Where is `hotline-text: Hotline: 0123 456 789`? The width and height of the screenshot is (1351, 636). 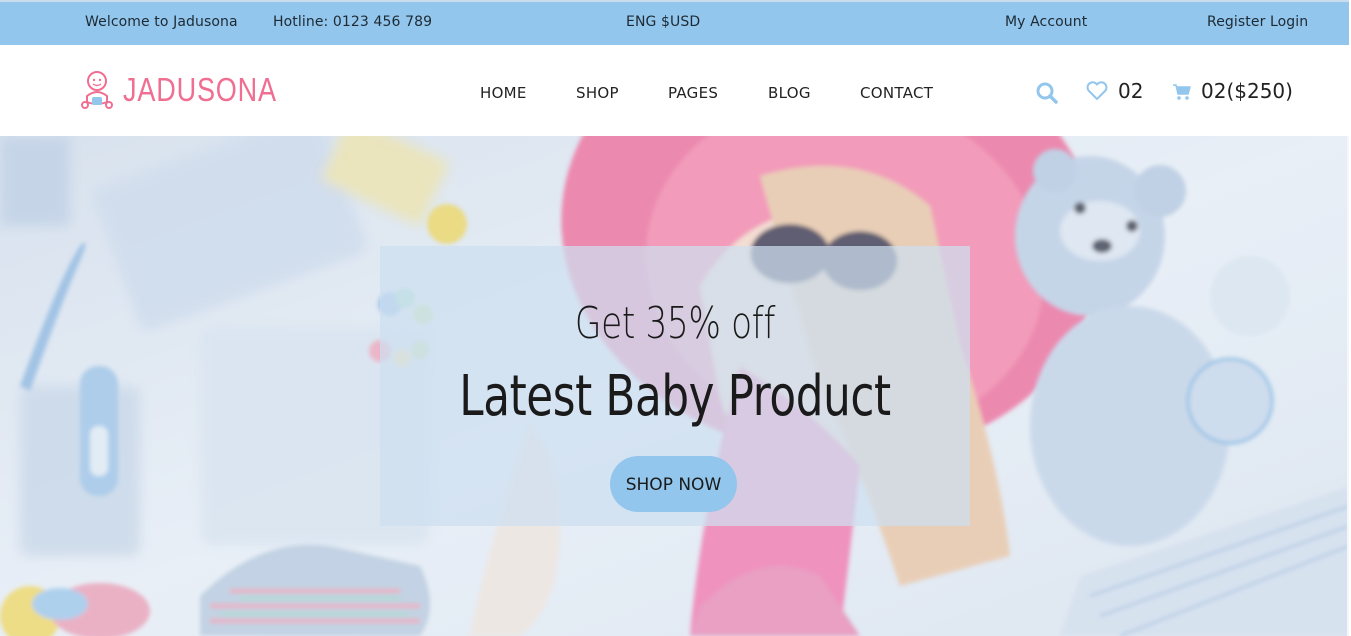
hotline-text: Hotline: 0123 456 789 is located at coordinates (353, 22).